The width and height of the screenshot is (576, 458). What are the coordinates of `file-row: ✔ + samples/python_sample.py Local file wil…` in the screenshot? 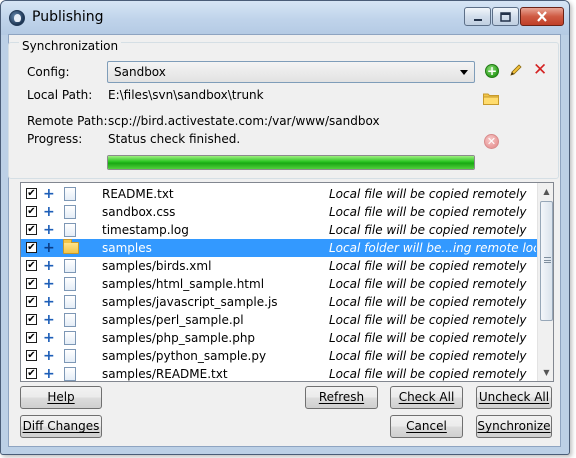 It's located at (279, 356).